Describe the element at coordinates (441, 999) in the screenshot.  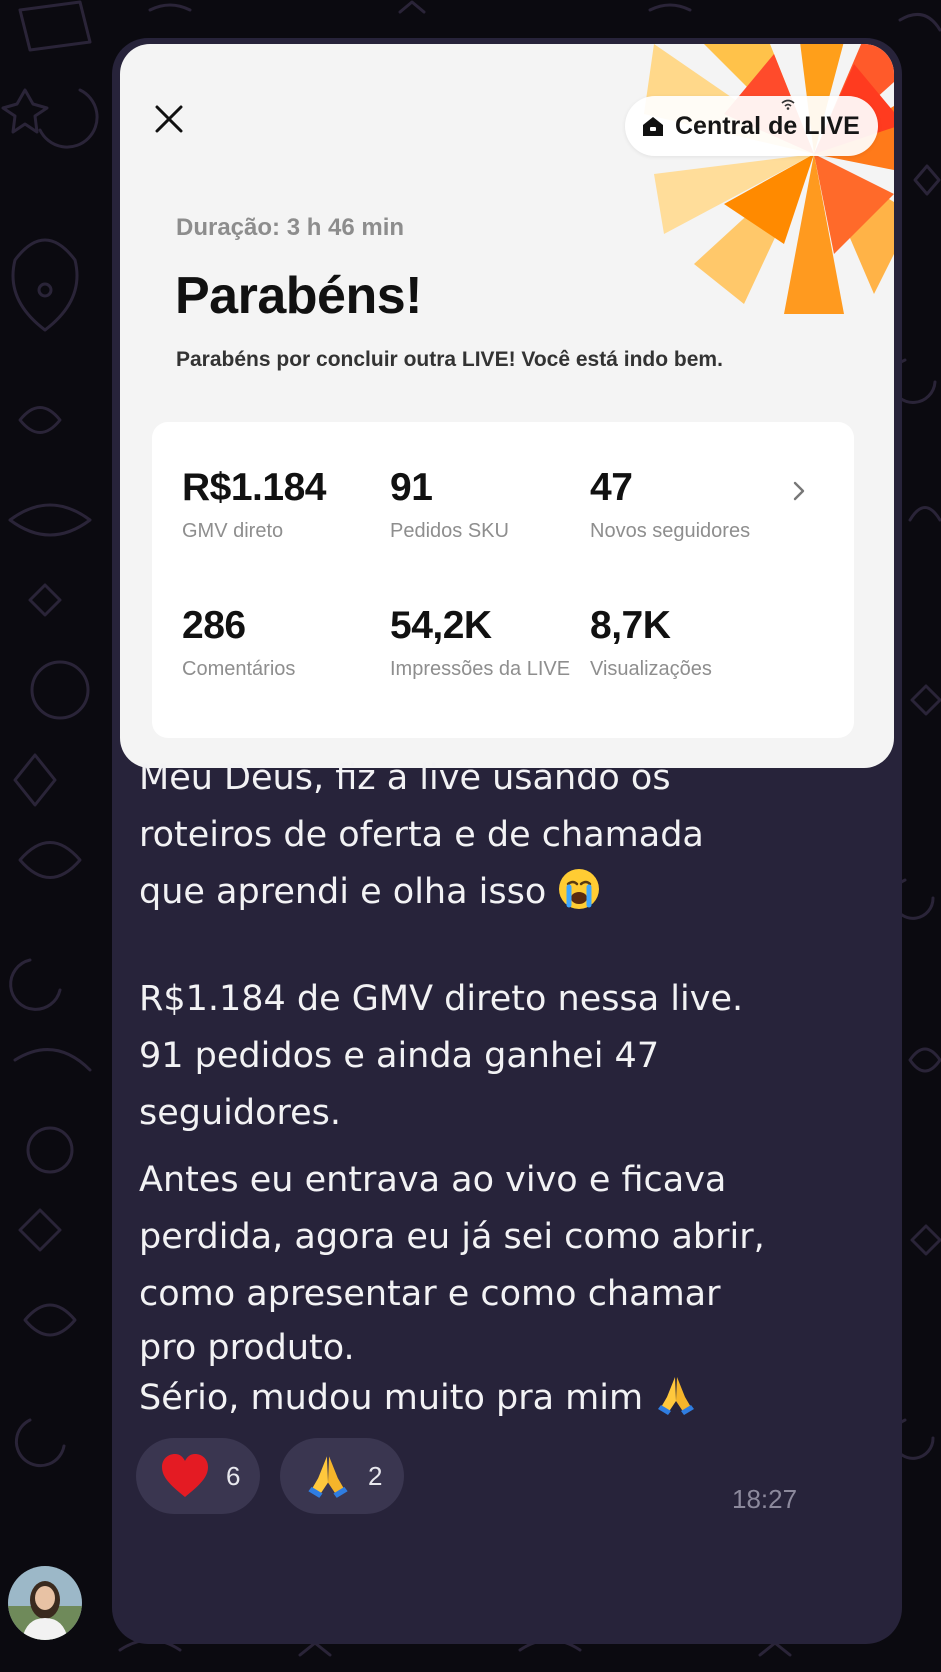
I see `message-line: R$1.184 de GMV direto nessa live.` at that location.